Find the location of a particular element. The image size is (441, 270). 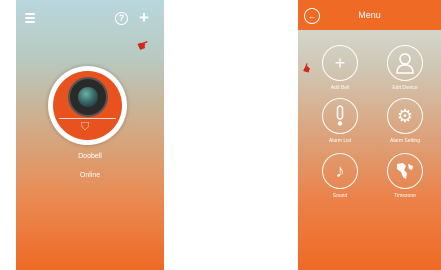

menu-item-label: Alarm Setting is located at coordinates (404, 141).